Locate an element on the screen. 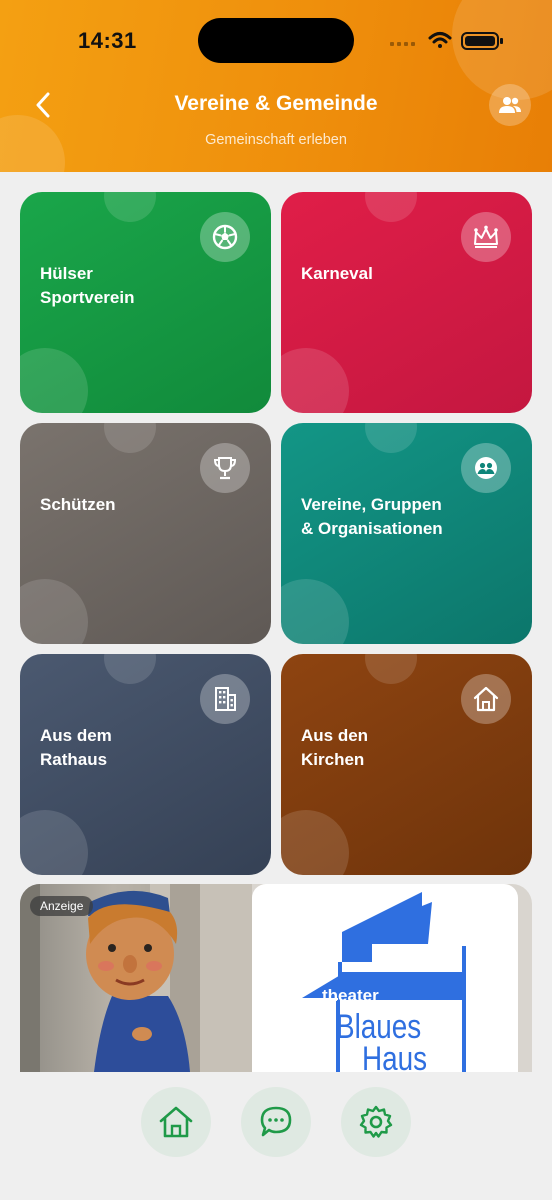  ad-photo-puppet: Anzeige is located at coordinates (136, 978).